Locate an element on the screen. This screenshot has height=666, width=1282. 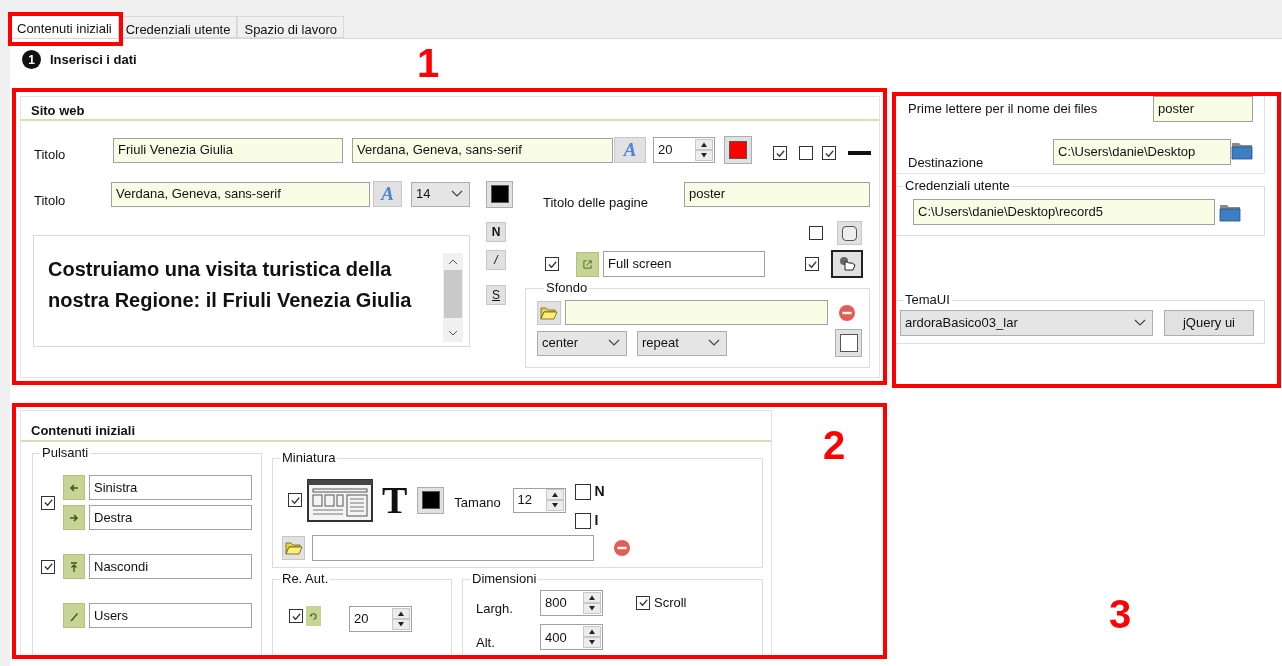
field-label: Destinazione is located at coordinates (946, 163).